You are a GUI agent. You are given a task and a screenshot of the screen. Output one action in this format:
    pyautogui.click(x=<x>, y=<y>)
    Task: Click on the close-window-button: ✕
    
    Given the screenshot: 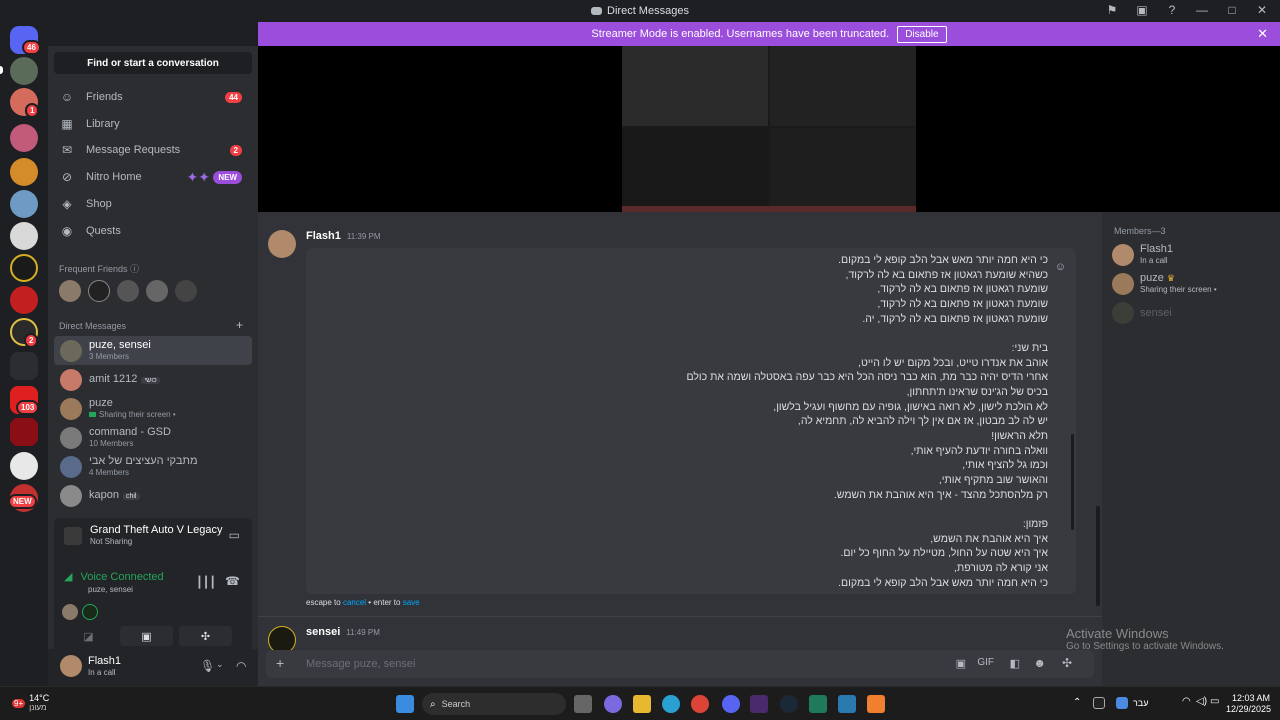 What is the action you would take?
    pyautogui.click(x=1262, y=10)
    